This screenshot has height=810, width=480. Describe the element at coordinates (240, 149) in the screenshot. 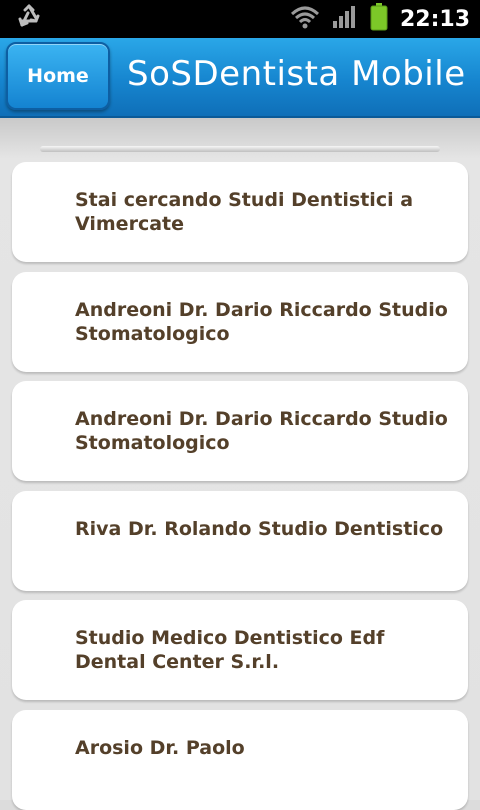

I see `divider` at that location.